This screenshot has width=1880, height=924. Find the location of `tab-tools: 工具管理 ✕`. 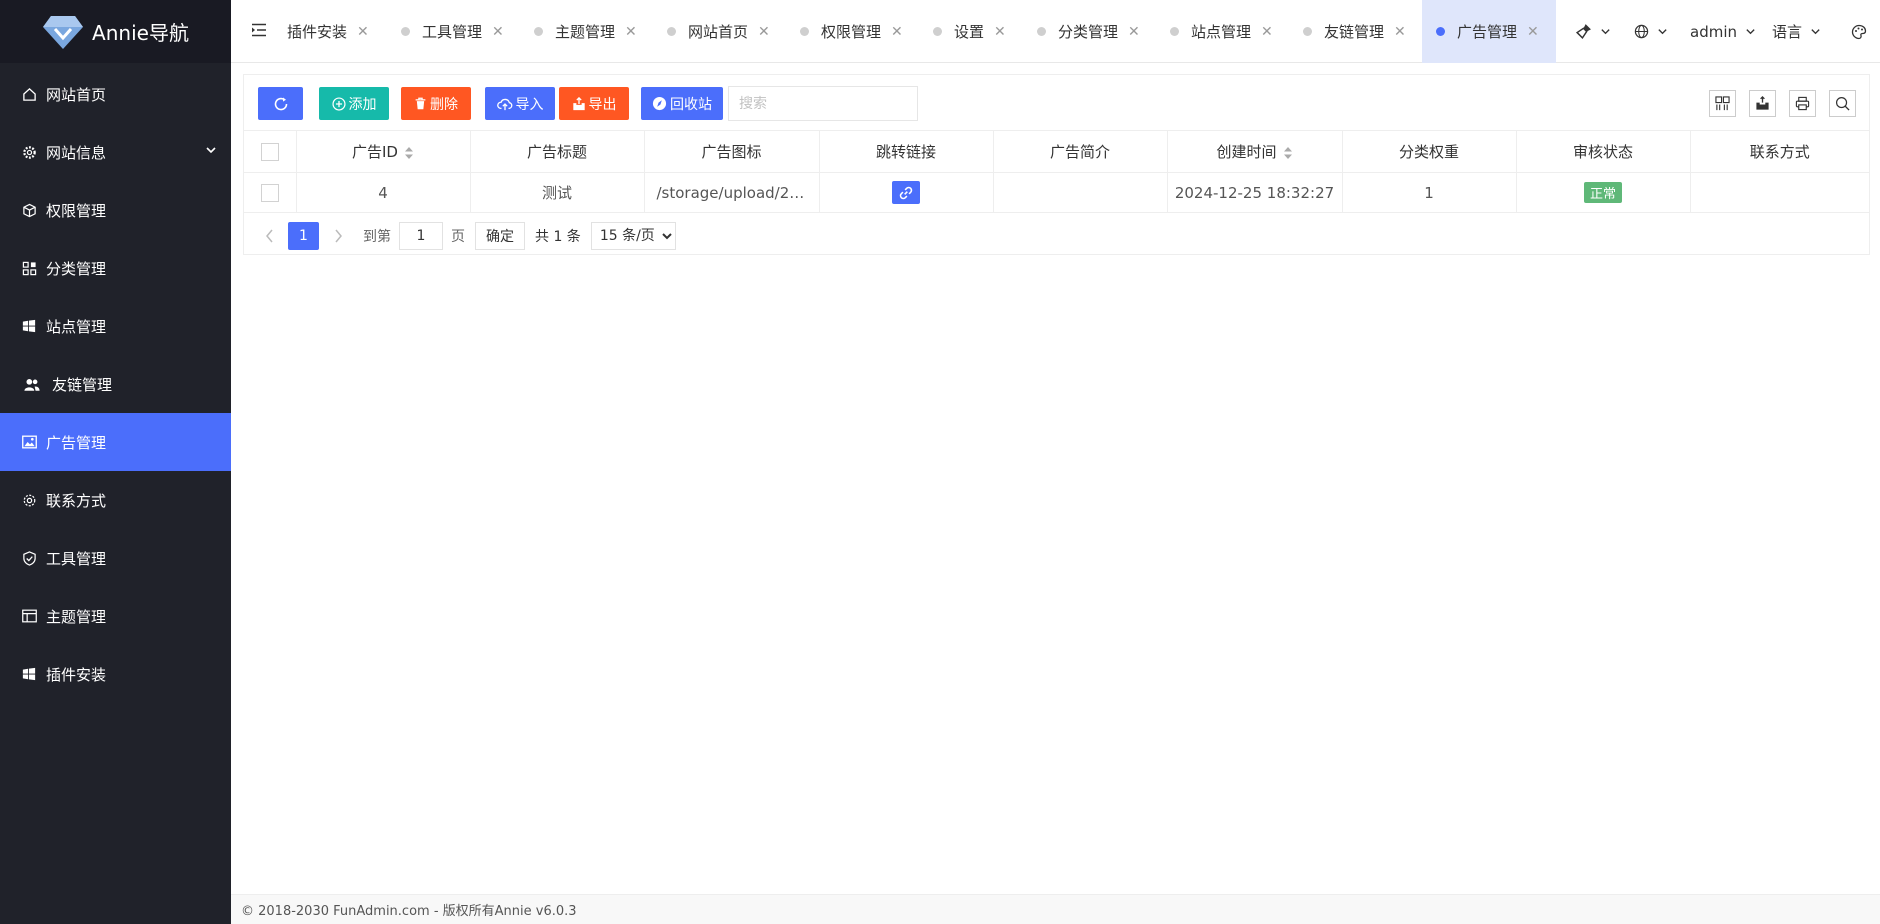

tab-tools: 工具管理 ✕ is located at coordinates (452, 31).